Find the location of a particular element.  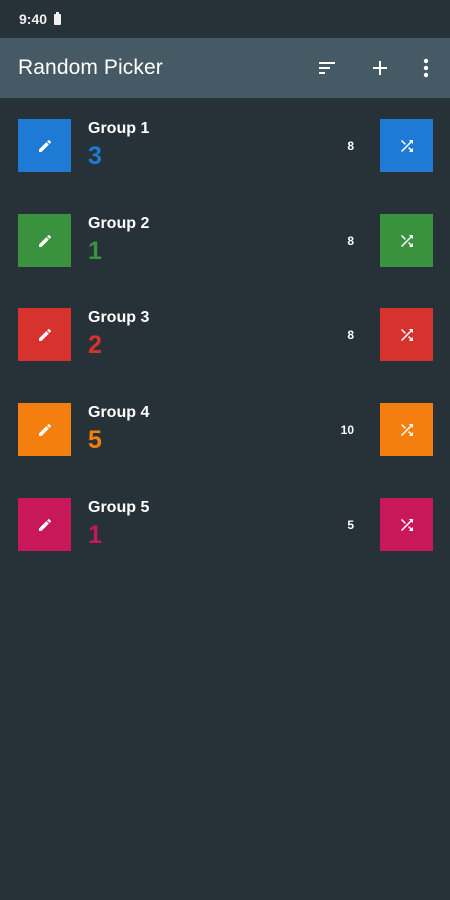

battery-icon is located at coordinates (58, 18).